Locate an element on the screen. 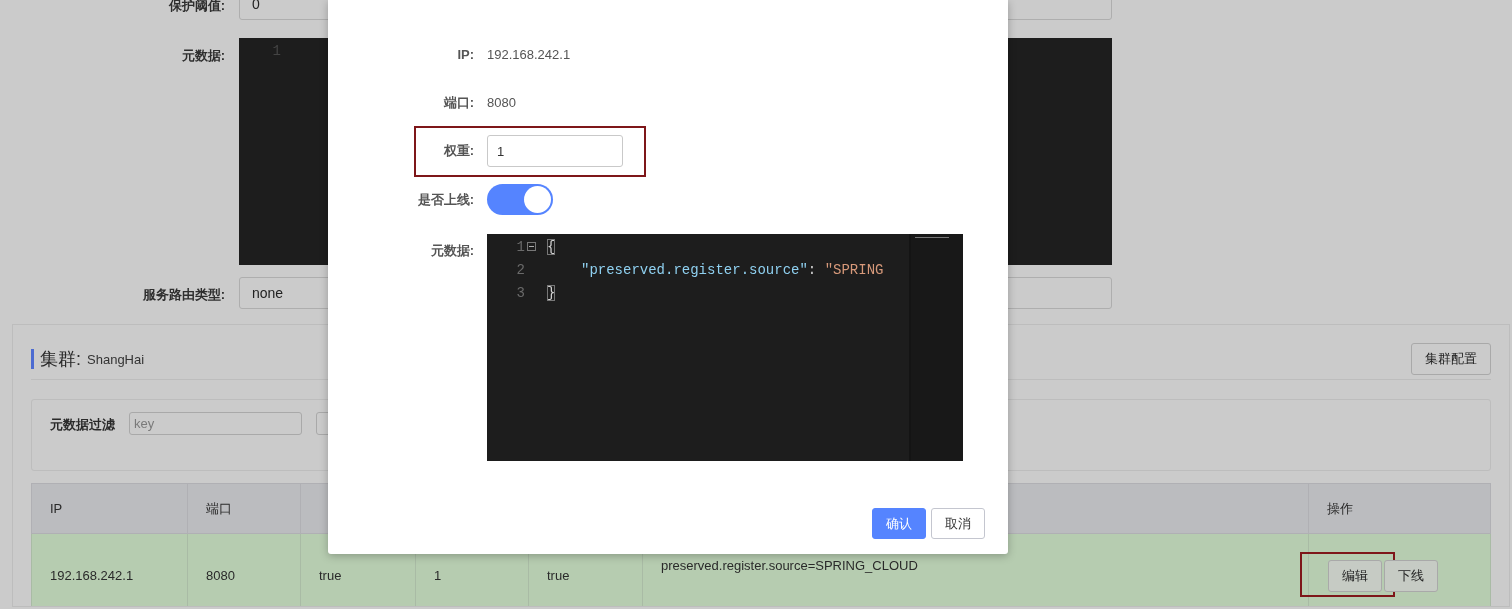 This screenshot has height=609, width=1512. weight-input: 1 is located at coordinates (555, 151).